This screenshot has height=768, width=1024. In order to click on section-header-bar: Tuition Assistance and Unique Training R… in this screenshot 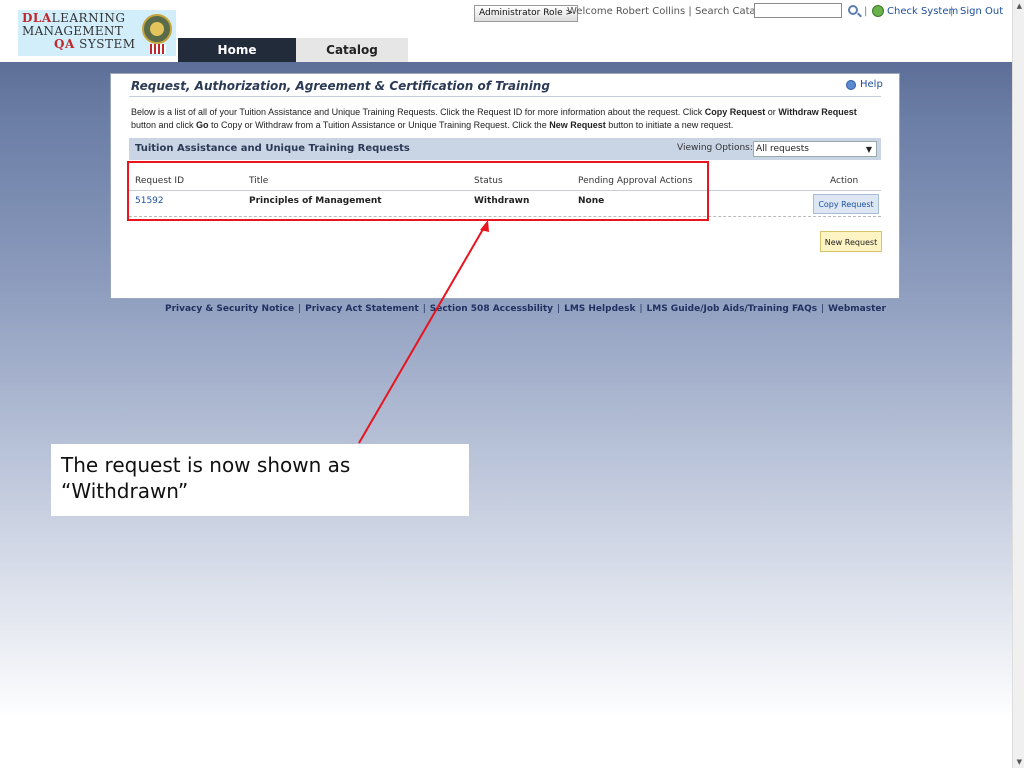, I will do `click(505, 149)`.